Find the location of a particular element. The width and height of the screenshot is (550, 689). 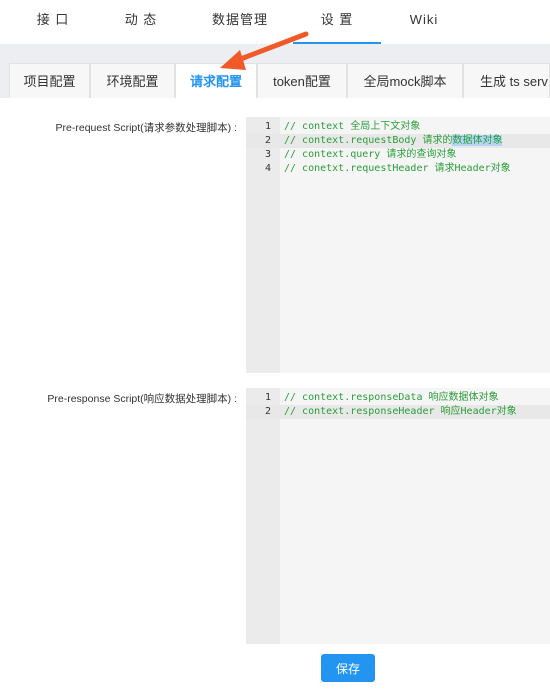

line-number-gutter is located at coordinates (263, 516).